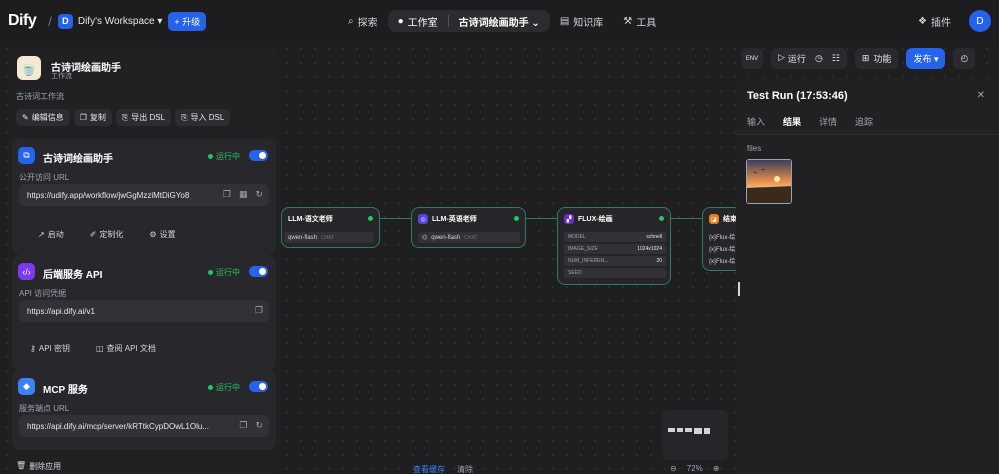 Image resolution: width=999 pixels, height=474 pixels. I want to click on flux-icon: ▞, so click(569, 219).